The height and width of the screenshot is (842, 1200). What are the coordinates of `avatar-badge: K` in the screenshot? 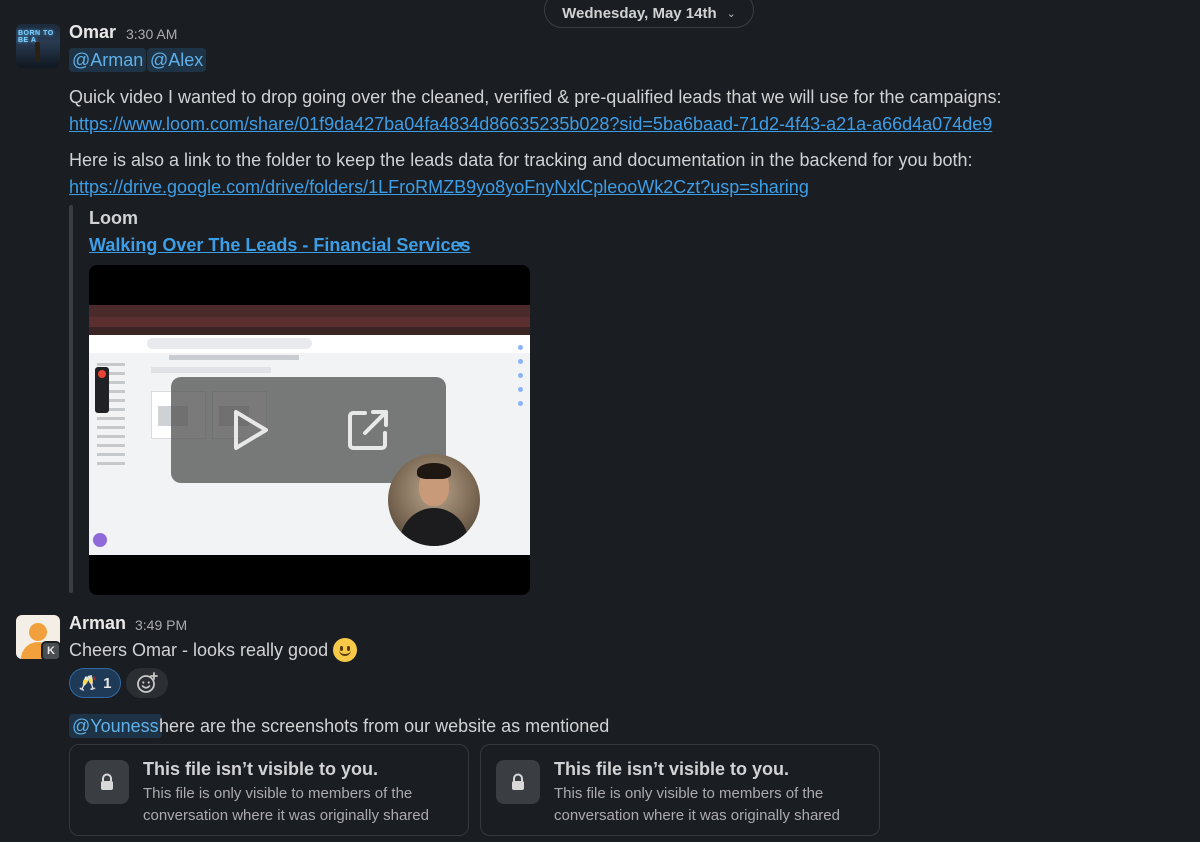 It's located at (51, 651).